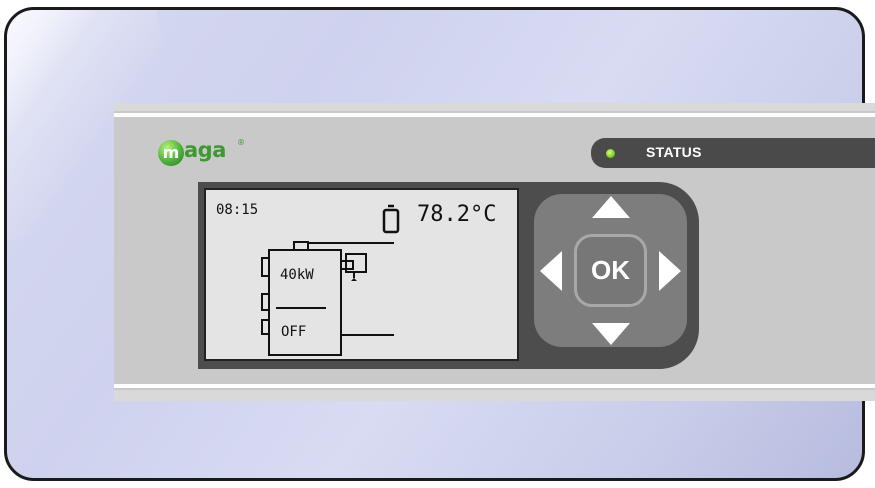  What do you see at coordinates (205, 150) in the screenshot?
I see `logo-text: aga` at bounding box center [205, 150].